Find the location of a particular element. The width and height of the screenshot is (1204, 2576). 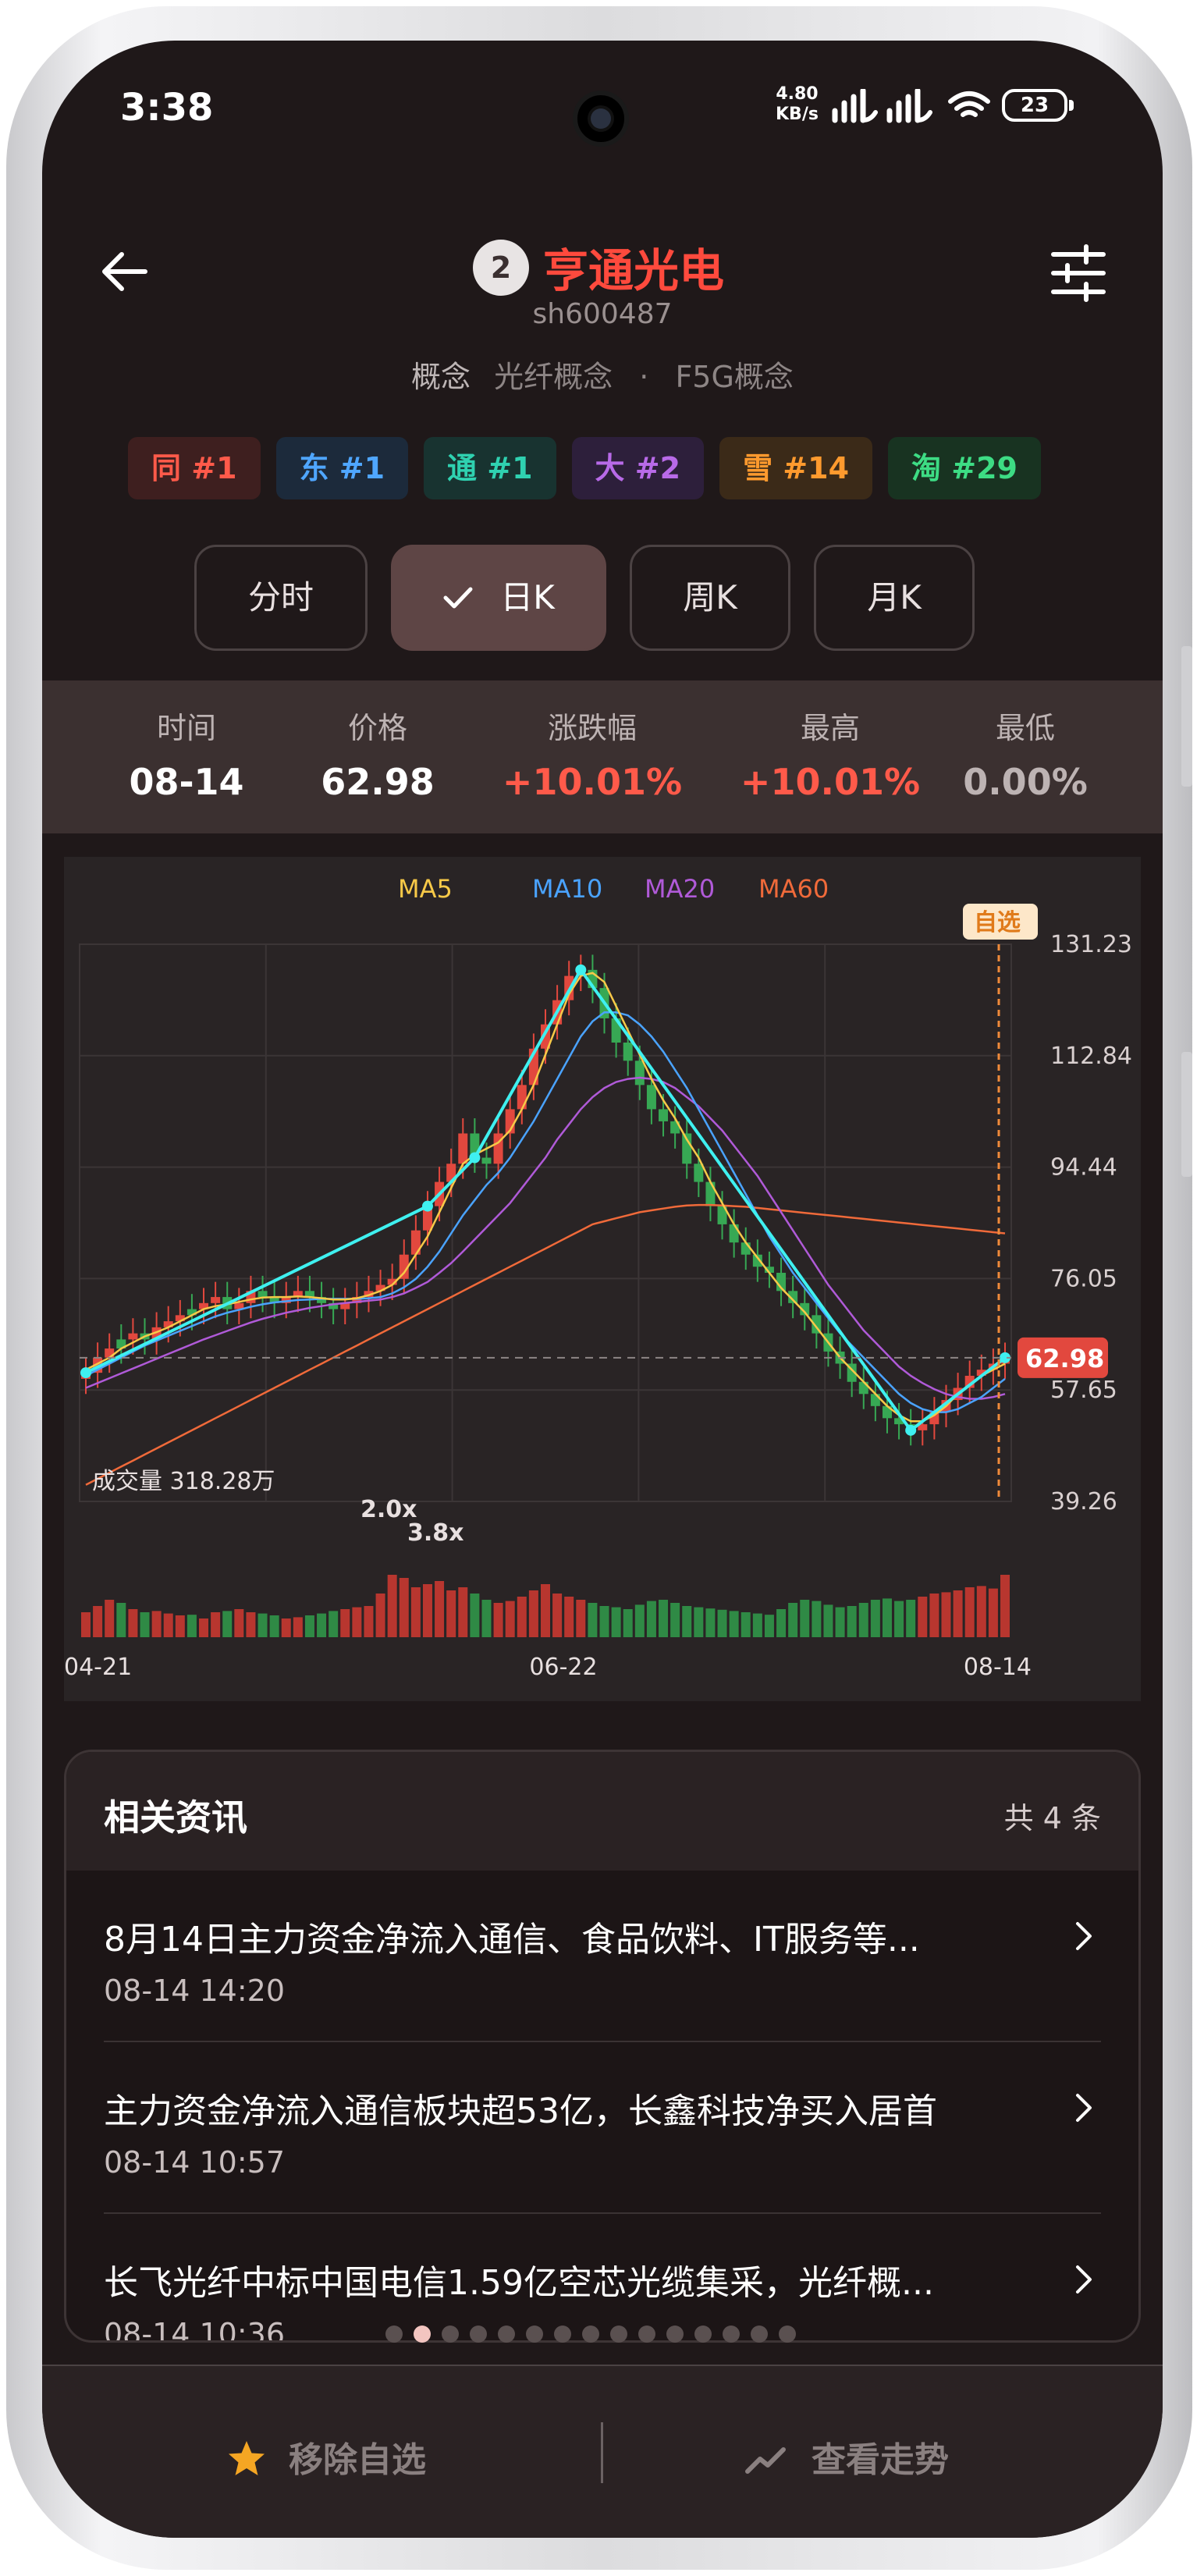

current-price-label: 62.98 is located at coordinates (1064, 1358).